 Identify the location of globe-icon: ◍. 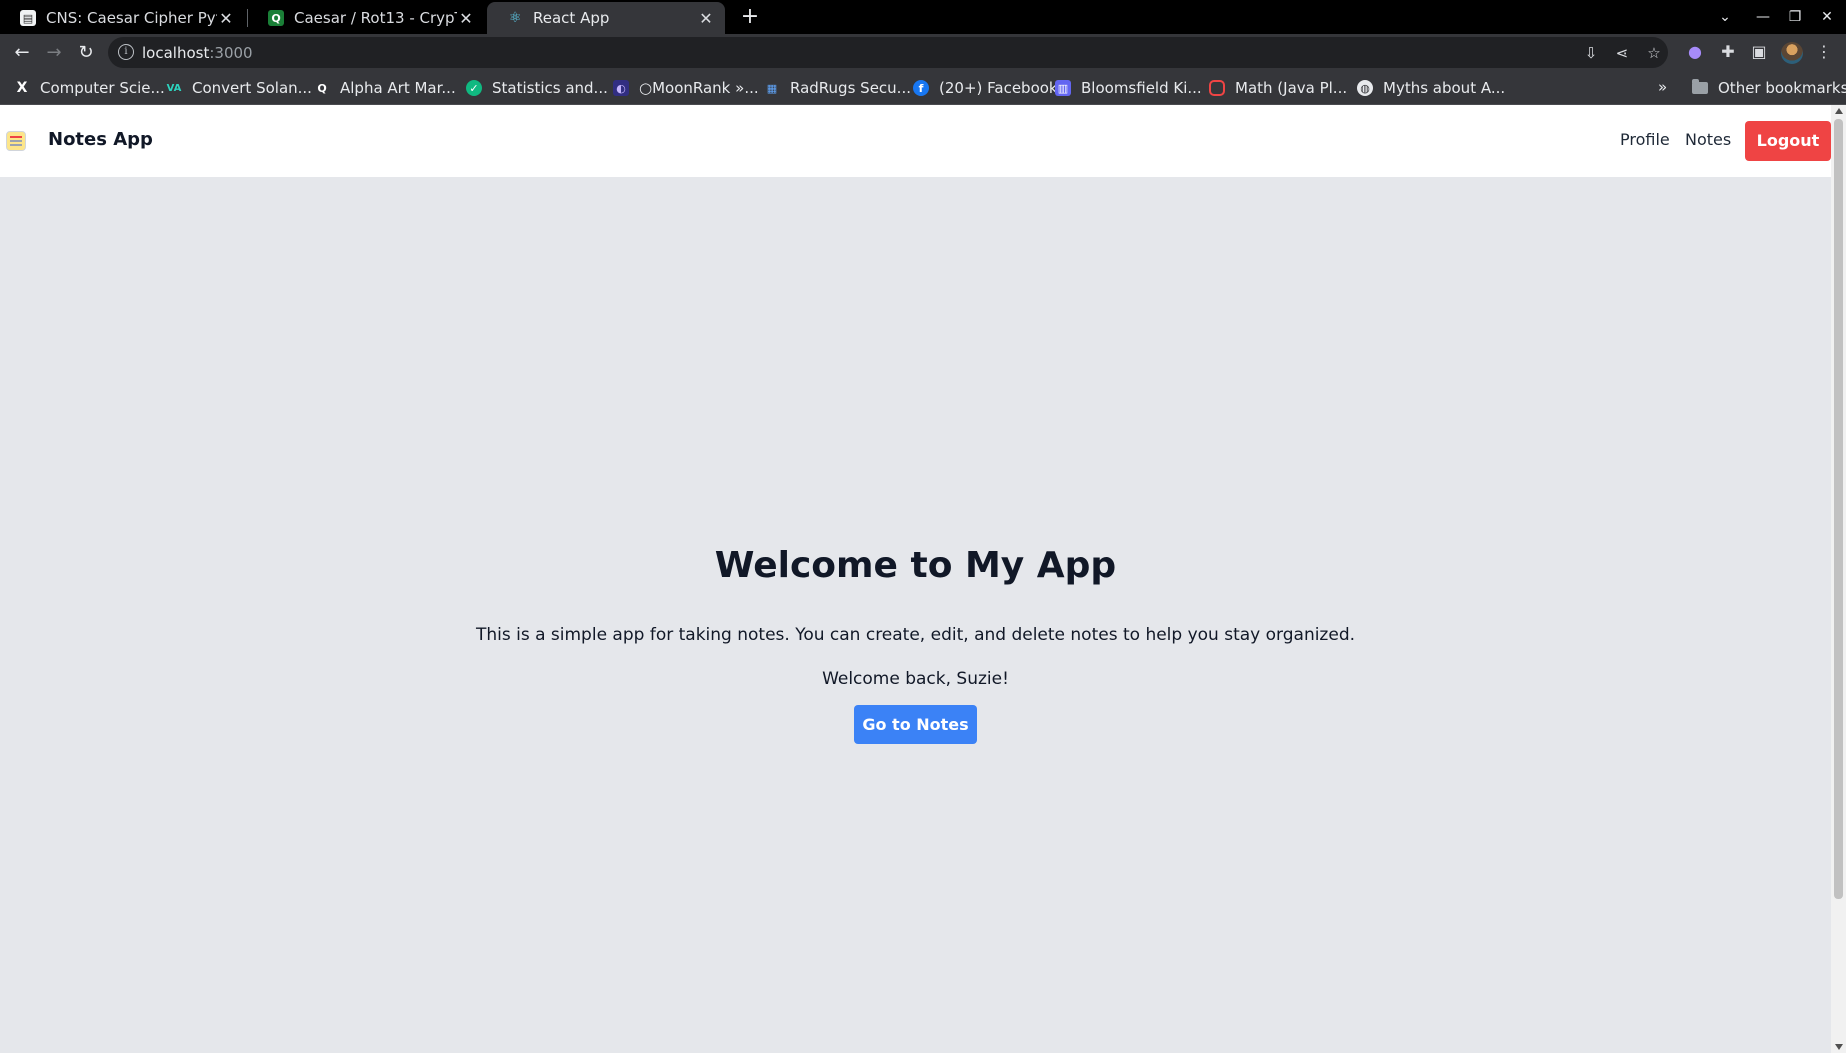
(1365, 88).